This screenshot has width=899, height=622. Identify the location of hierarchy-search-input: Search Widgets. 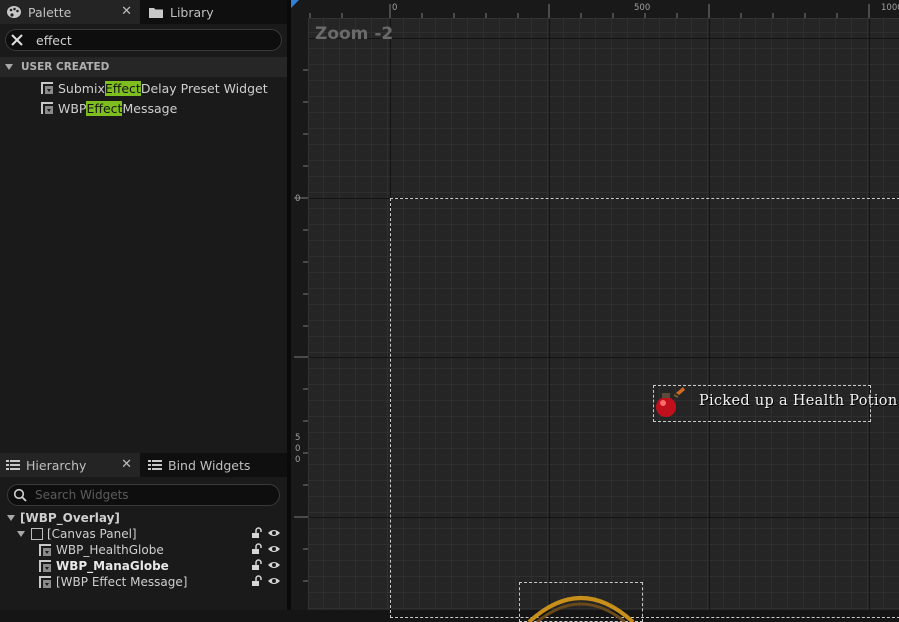
(82, 495).